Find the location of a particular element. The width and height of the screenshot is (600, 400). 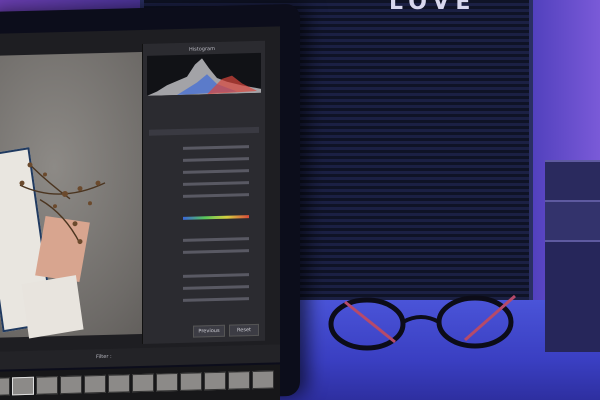

letter-board-text: LOVE is located at coordinates (433, 7).